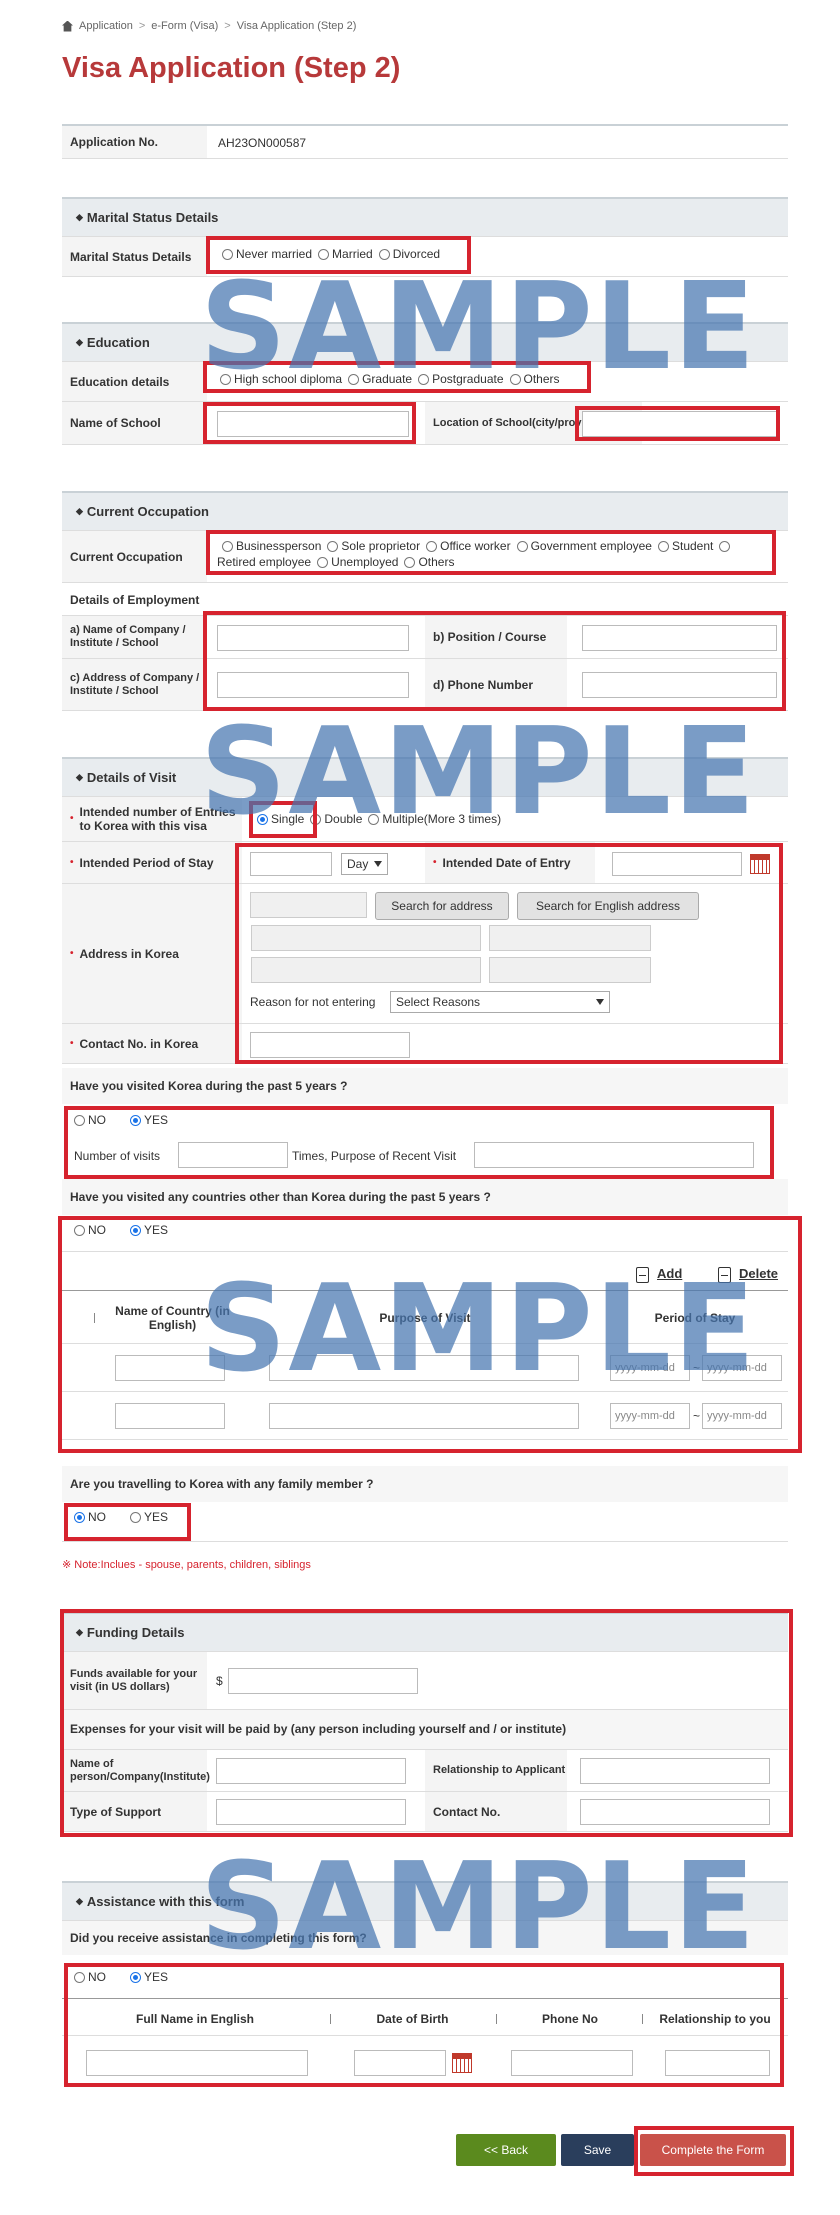 The height and width of the screenshot is (2215, 840). Describe the element at coordinates (197, 2063) in the screenshot. I see `helper-name-input` at that location.